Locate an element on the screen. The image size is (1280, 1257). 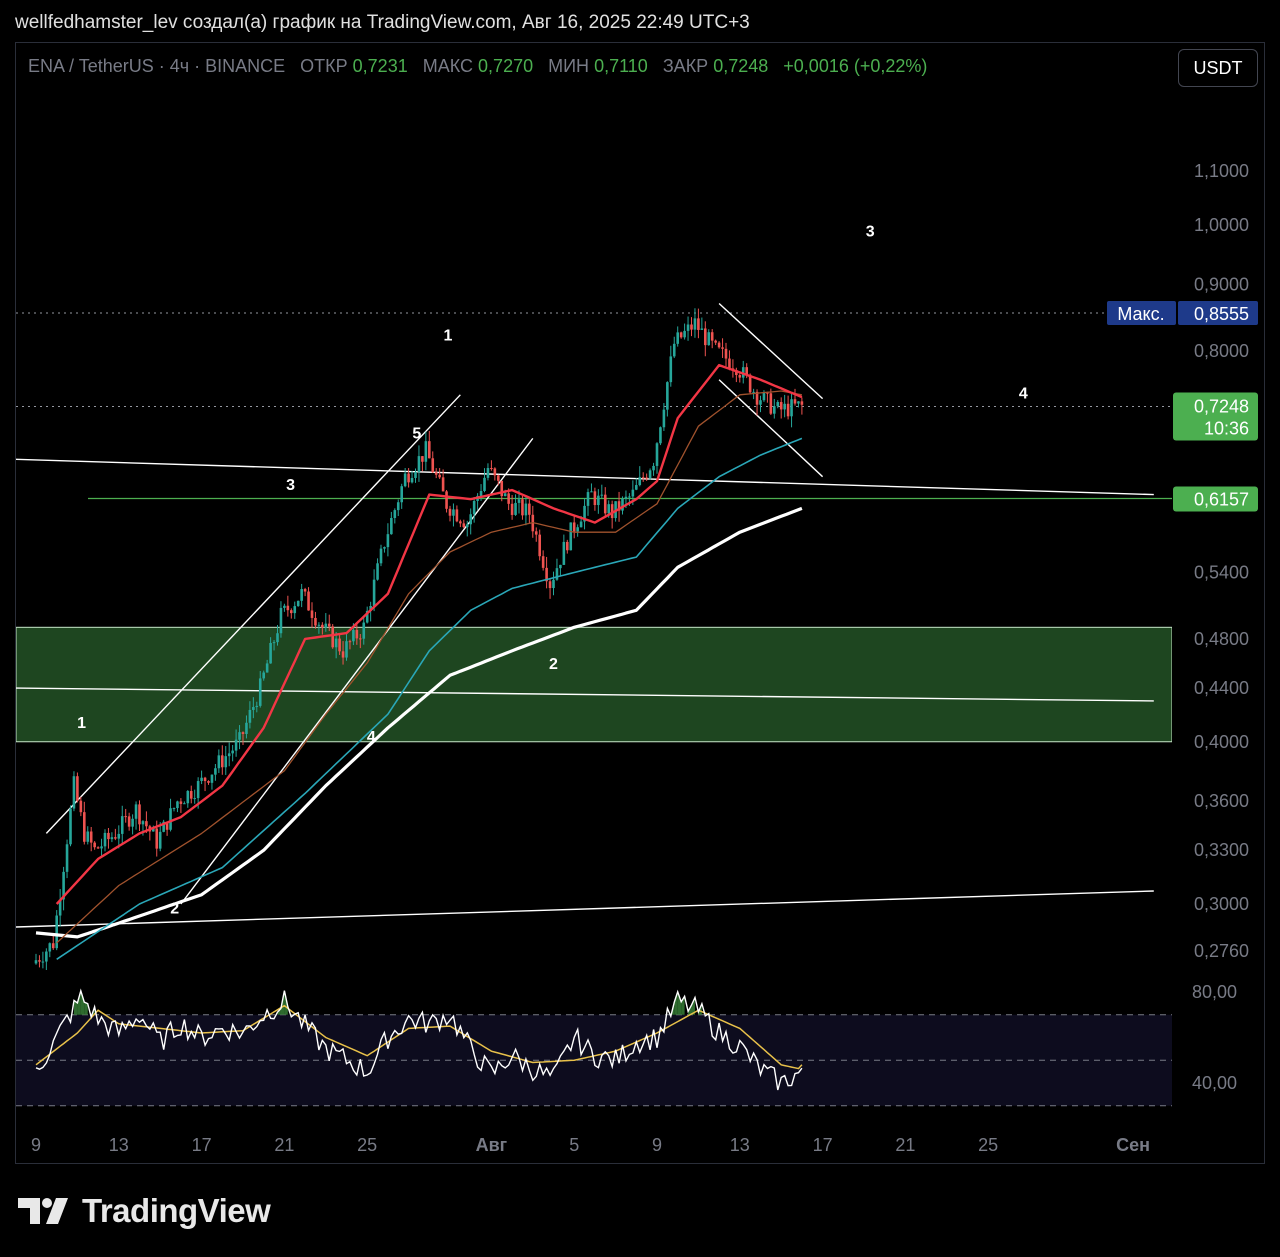
wave-label-6: 2 is located at coordinates (553, 664).